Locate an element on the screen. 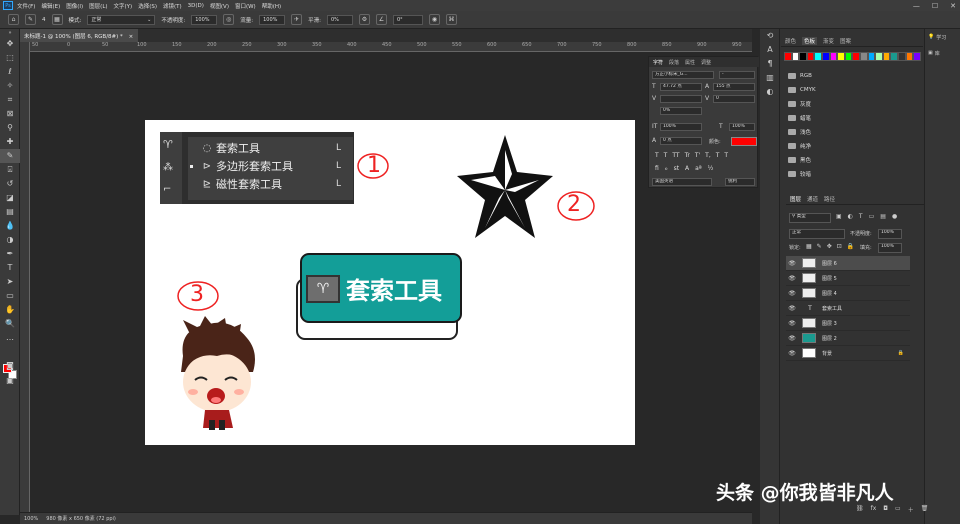 The image size is (960, 524). ligature-icon: fi is located at coordinates (657, 169).